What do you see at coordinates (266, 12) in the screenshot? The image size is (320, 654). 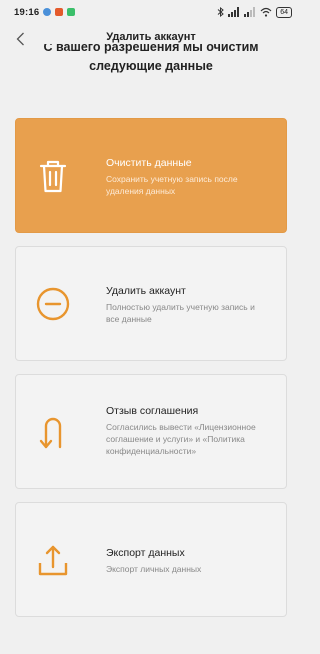 I see `wifi-icon` at bounding box center [266, 12].